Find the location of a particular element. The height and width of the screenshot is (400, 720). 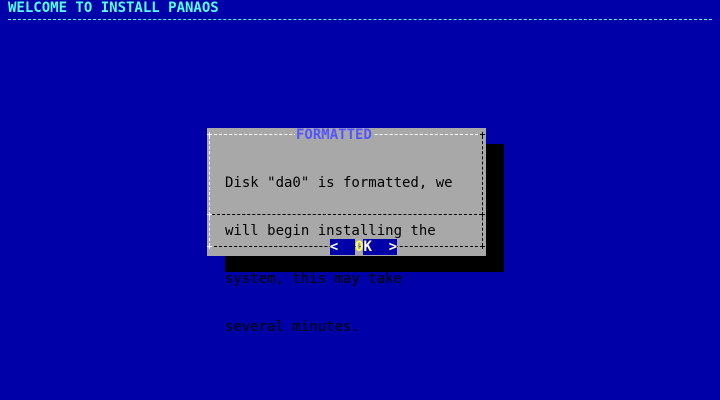

corner-top-right is located at coordinates (482, 134).